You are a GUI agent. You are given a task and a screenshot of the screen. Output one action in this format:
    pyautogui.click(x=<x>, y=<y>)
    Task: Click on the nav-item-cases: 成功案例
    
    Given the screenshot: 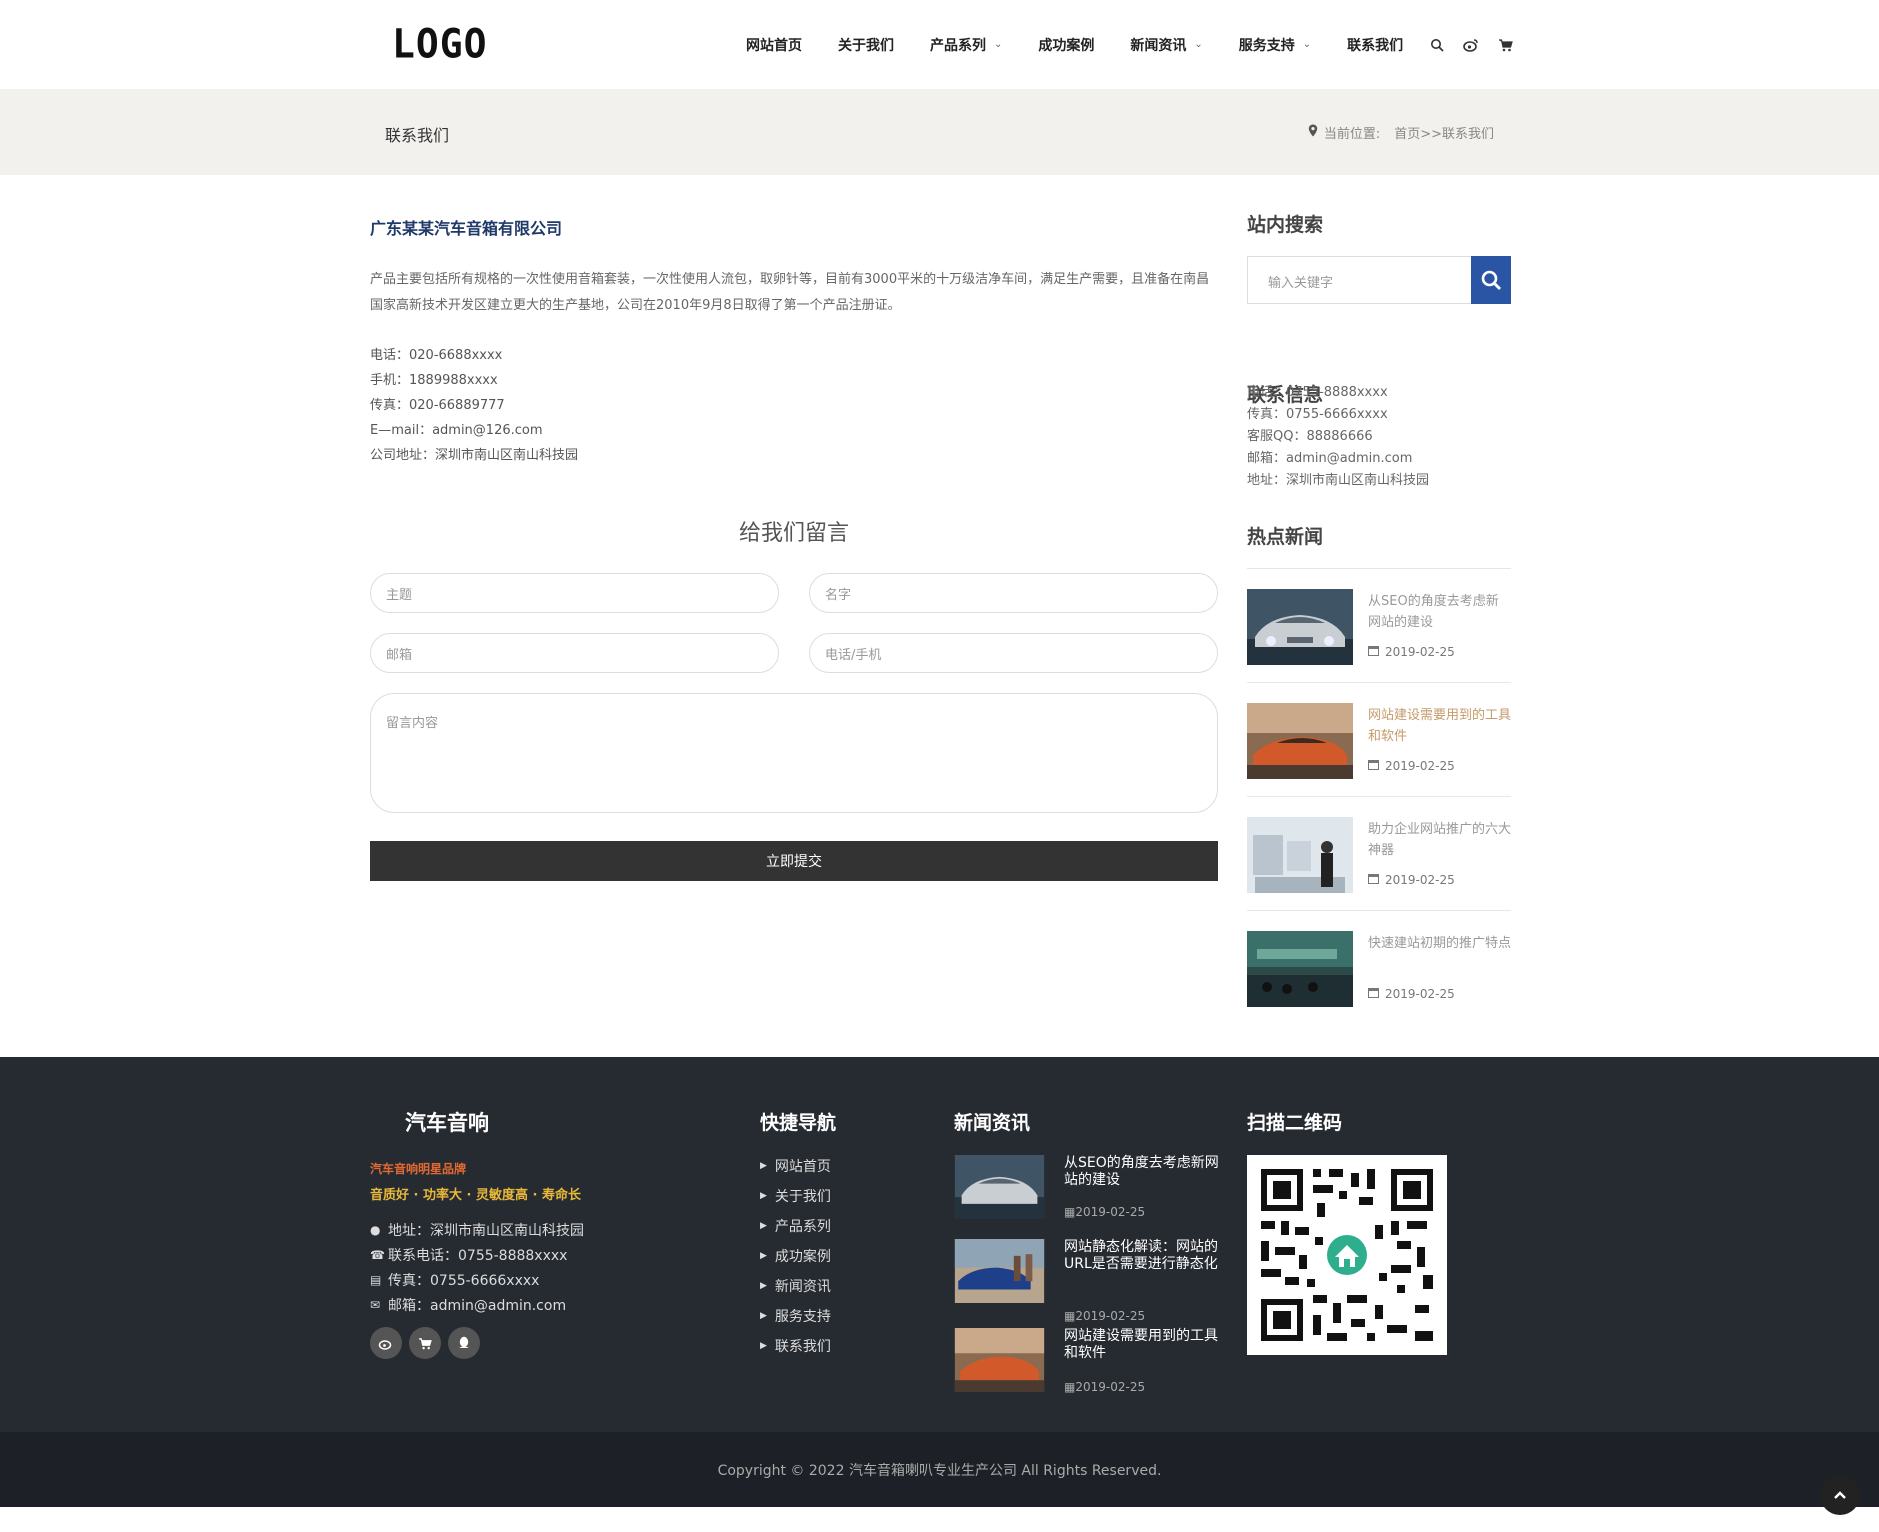 What is the action you would take?
    pyautogui.click(x=1066, y=45)
    